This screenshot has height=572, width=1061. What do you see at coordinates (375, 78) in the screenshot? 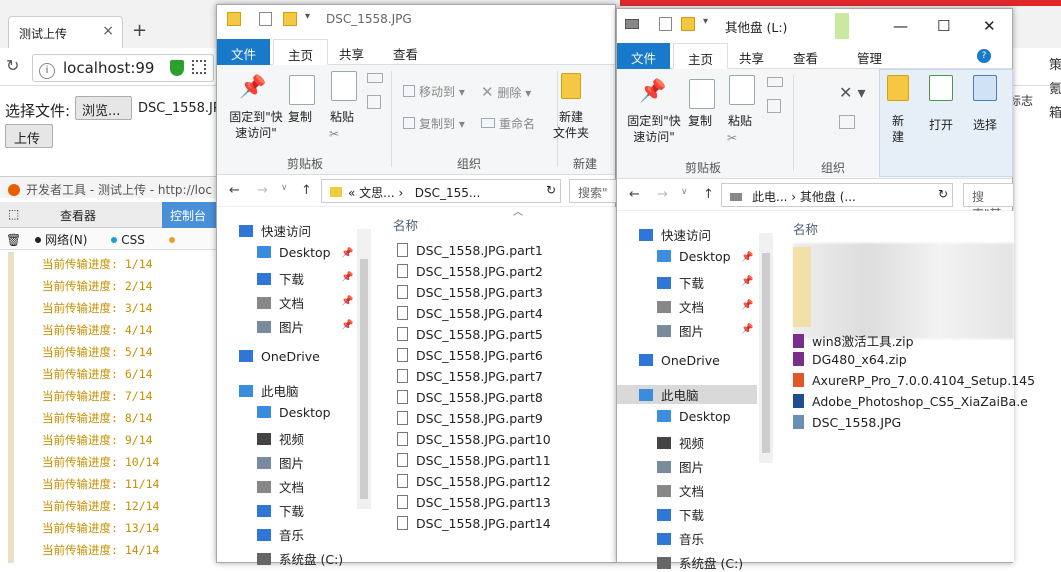
I see `copy-path-icon` at bounding box center [375, 78].